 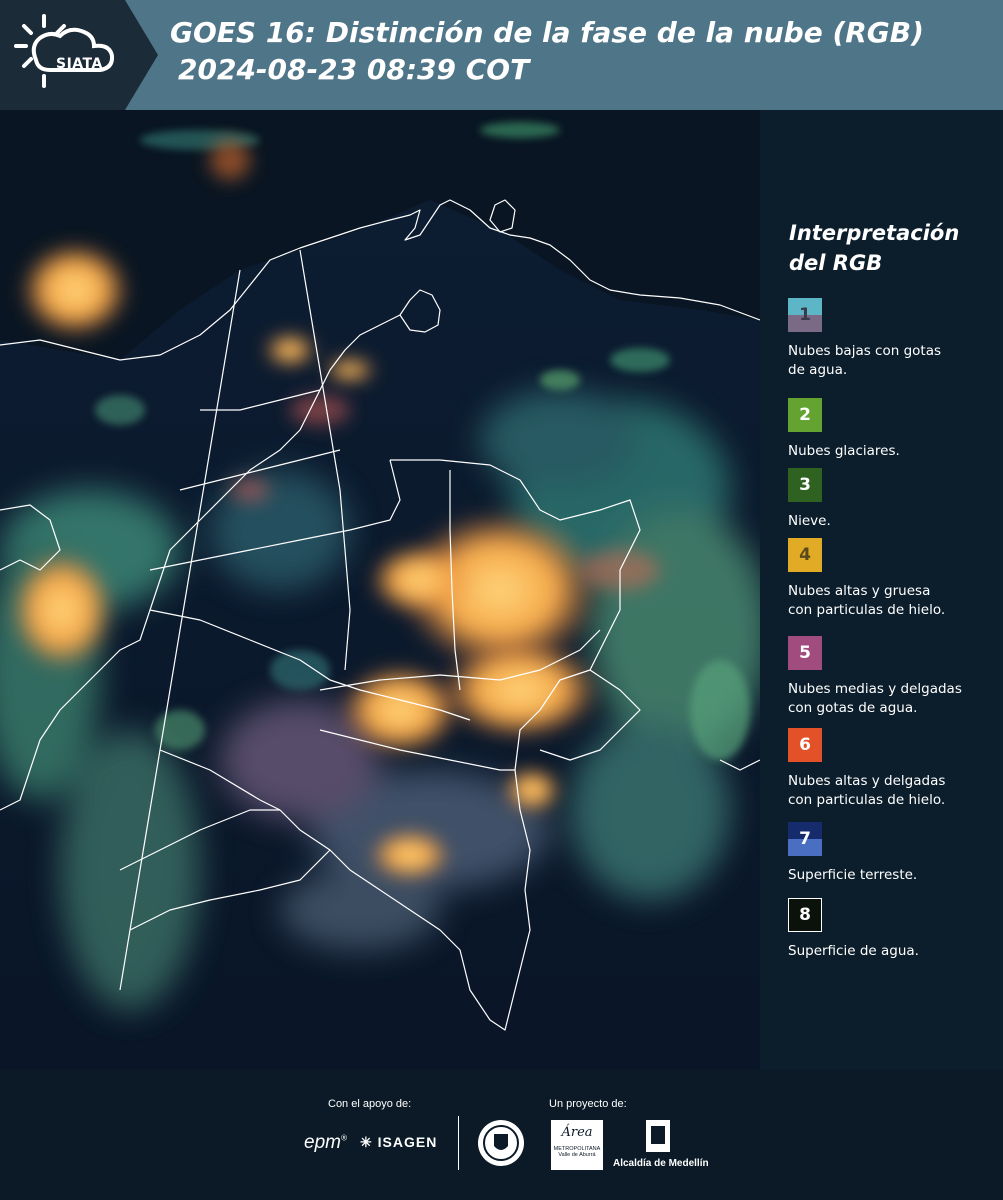 I want to click on legend-swatch-7: 7, so click(x=805, y=839).